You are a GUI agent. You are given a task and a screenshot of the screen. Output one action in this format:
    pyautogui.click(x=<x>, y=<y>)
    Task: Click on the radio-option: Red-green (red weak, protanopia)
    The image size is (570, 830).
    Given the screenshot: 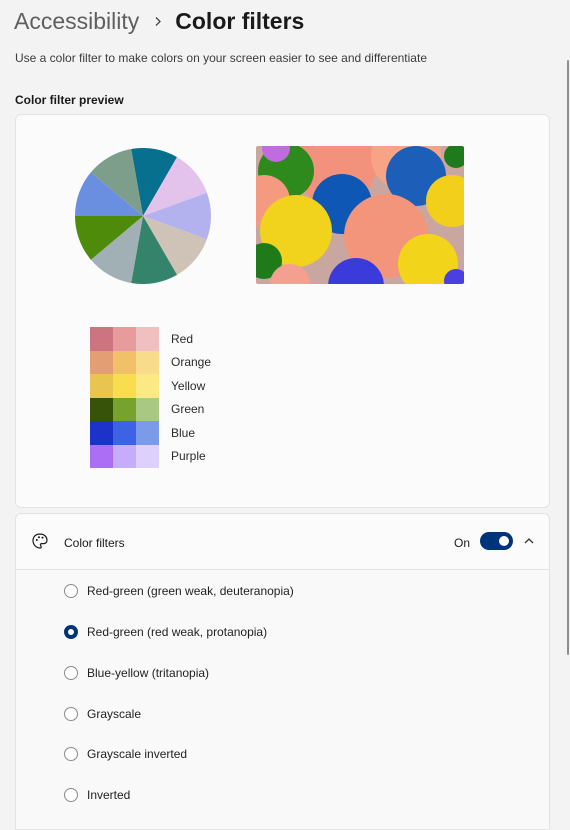 What is the action you would take?
    pyautogui.click(x=165, y=632)
    